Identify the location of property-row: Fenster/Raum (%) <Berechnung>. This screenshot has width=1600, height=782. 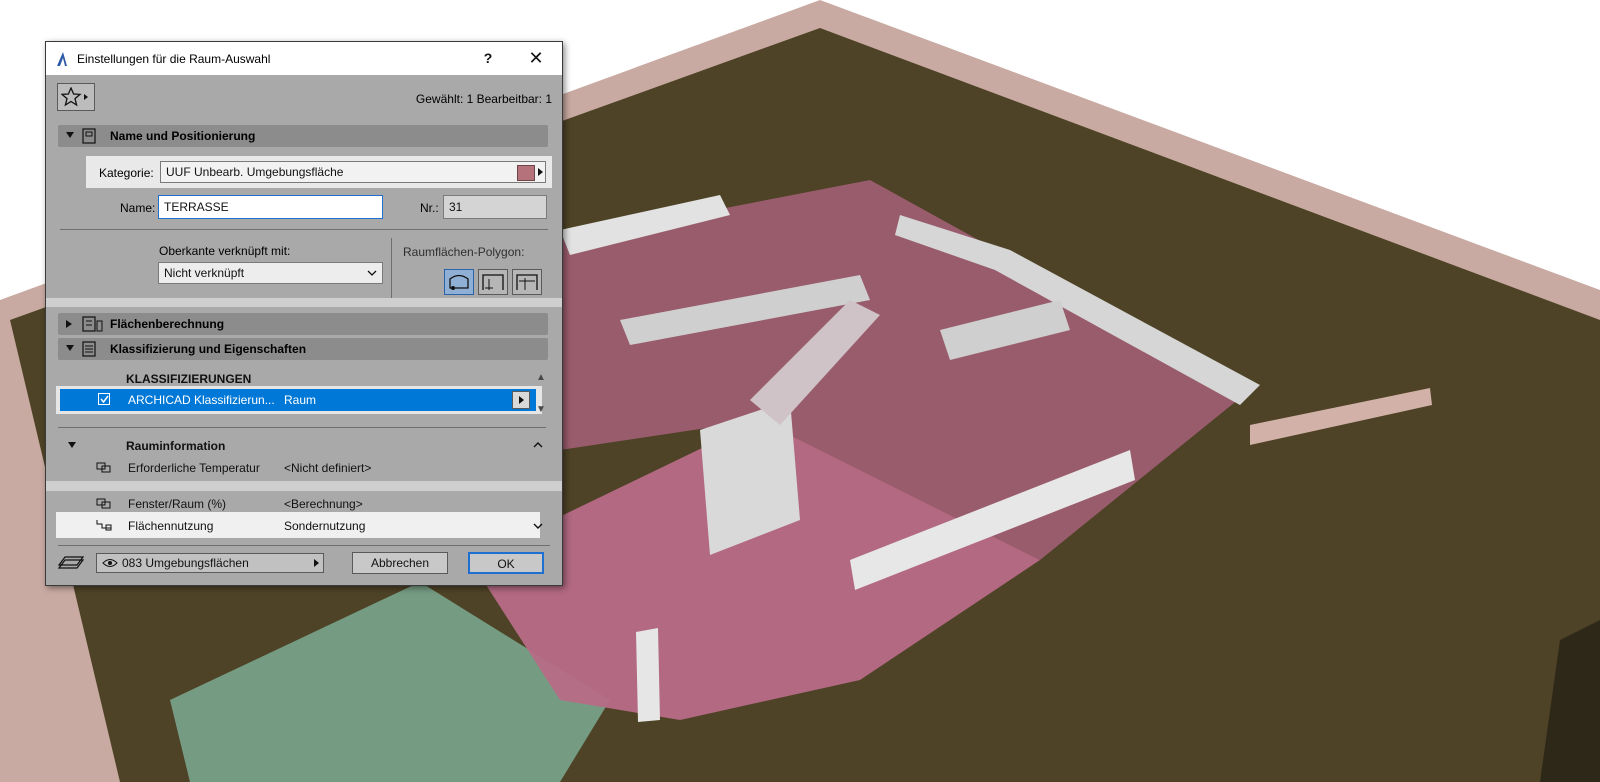
(297, 503).